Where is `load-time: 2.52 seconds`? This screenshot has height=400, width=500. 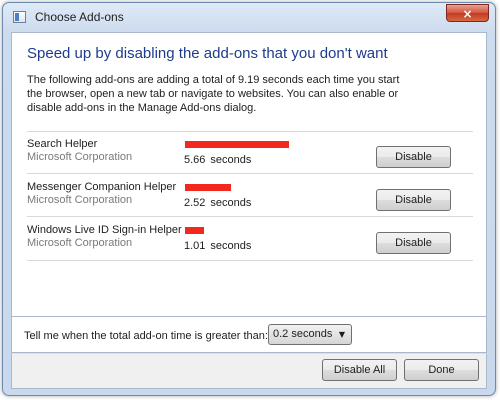 load-time: 2.52 seconds is located at coordinates (217, 203).